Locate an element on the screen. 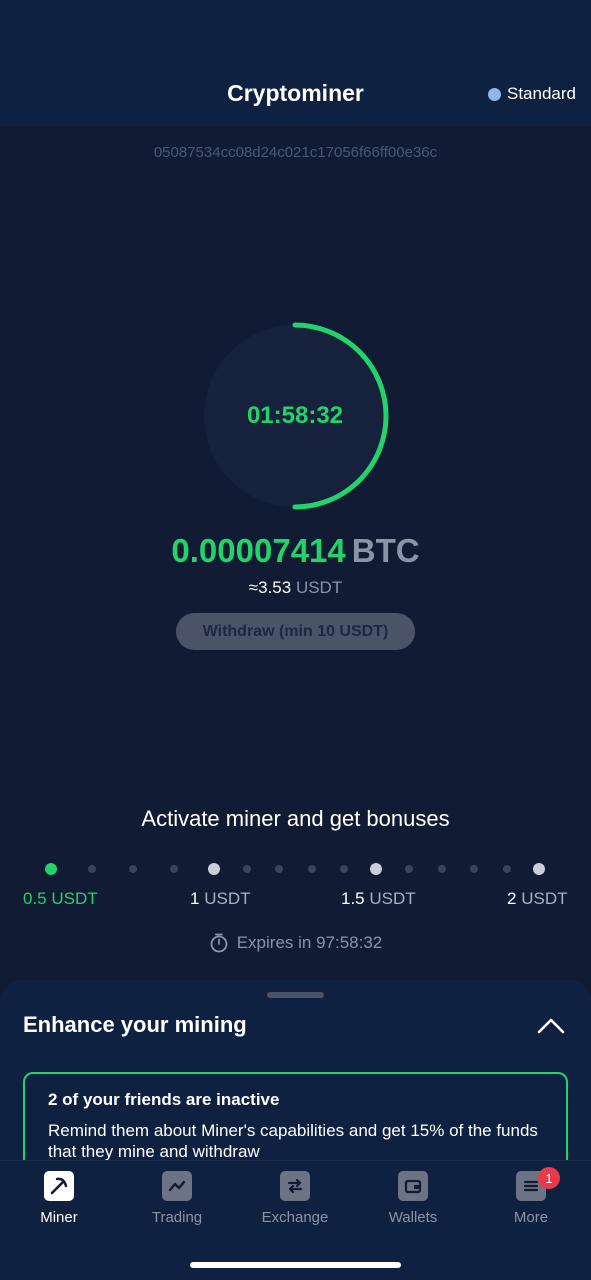 The height and width of the screenshot is (1280, 591). header: Cryptominer Standard is located at coordinates (295, 63).